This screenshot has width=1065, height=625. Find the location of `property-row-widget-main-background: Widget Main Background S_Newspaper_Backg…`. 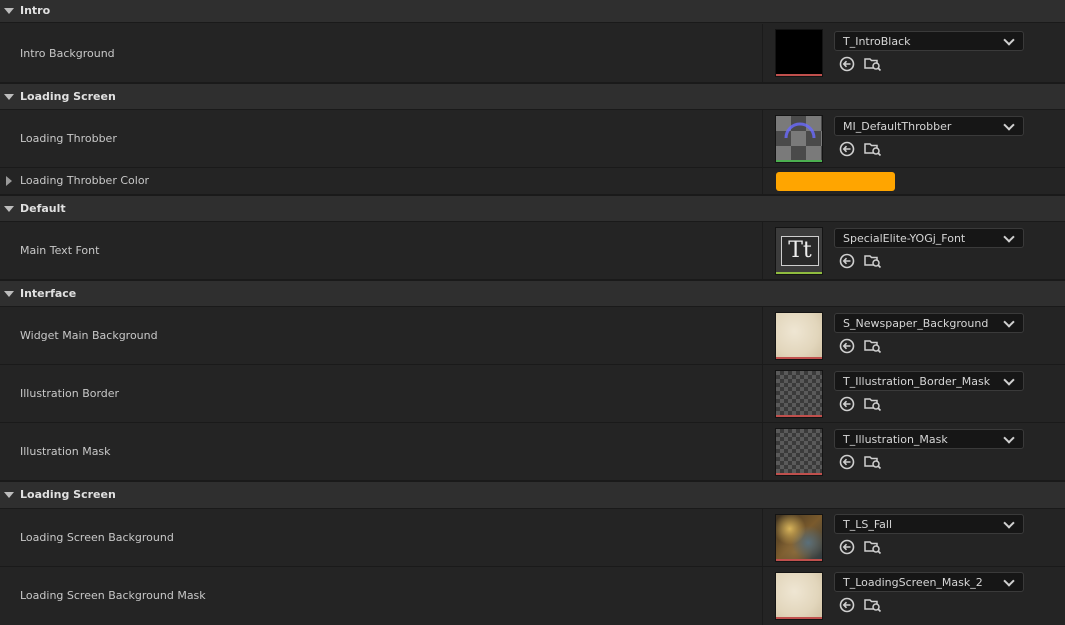

property-row-widget-main-background: Widget Main Background S_Newspaper_Backg… is located at coordinates (532, 336).